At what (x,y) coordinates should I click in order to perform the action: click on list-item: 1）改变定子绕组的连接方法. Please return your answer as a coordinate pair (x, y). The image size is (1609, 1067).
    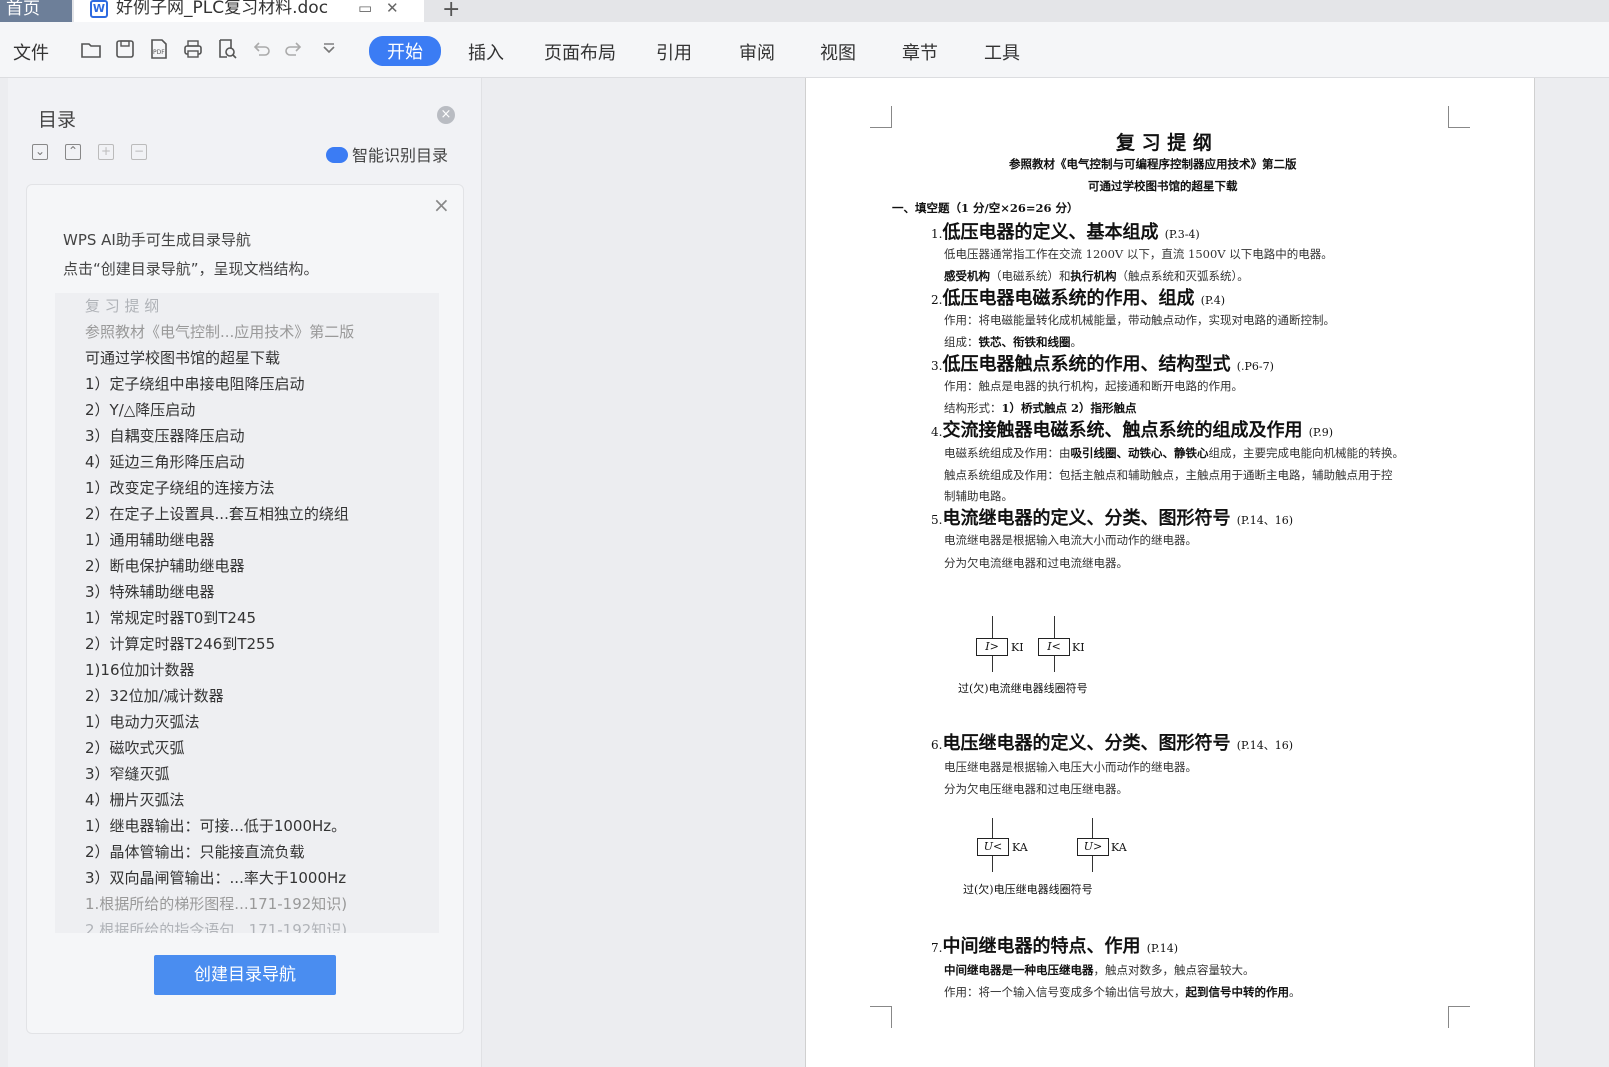
    Looking at the image, I should click on (180, 488).